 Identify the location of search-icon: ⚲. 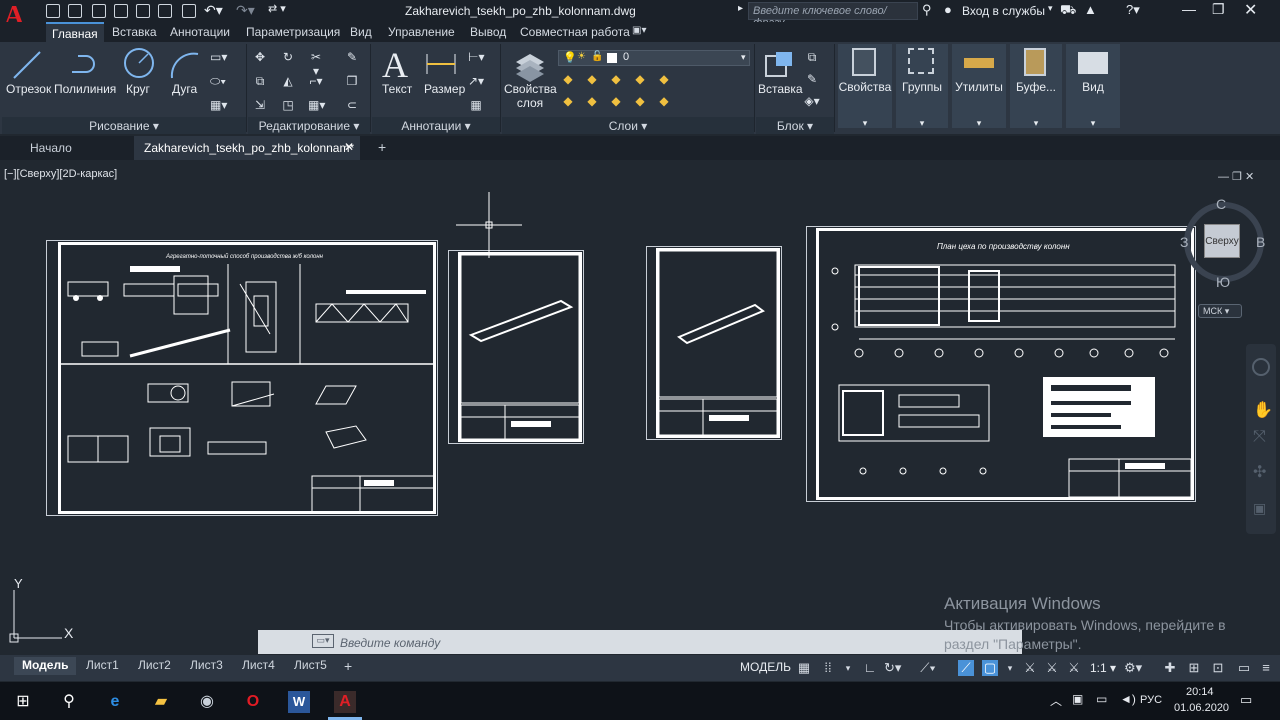
(927, 10).